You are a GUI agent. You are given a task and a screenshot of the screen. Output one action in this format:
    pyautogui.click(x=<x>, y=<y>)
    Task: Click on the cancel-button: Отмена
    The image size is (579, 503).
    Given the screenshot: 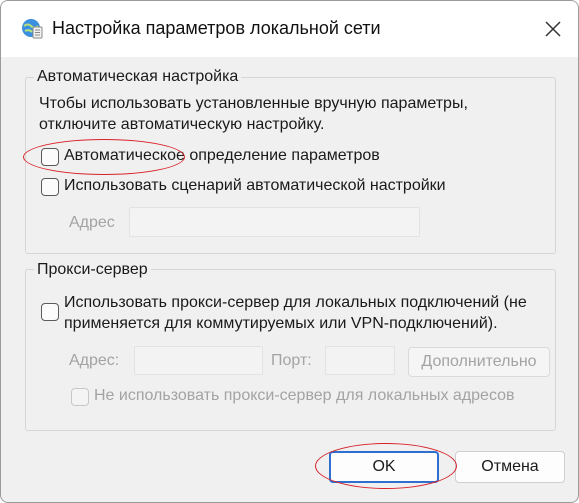 What is the action you would take?
    pyautogui.click(x=510, y=467)
    